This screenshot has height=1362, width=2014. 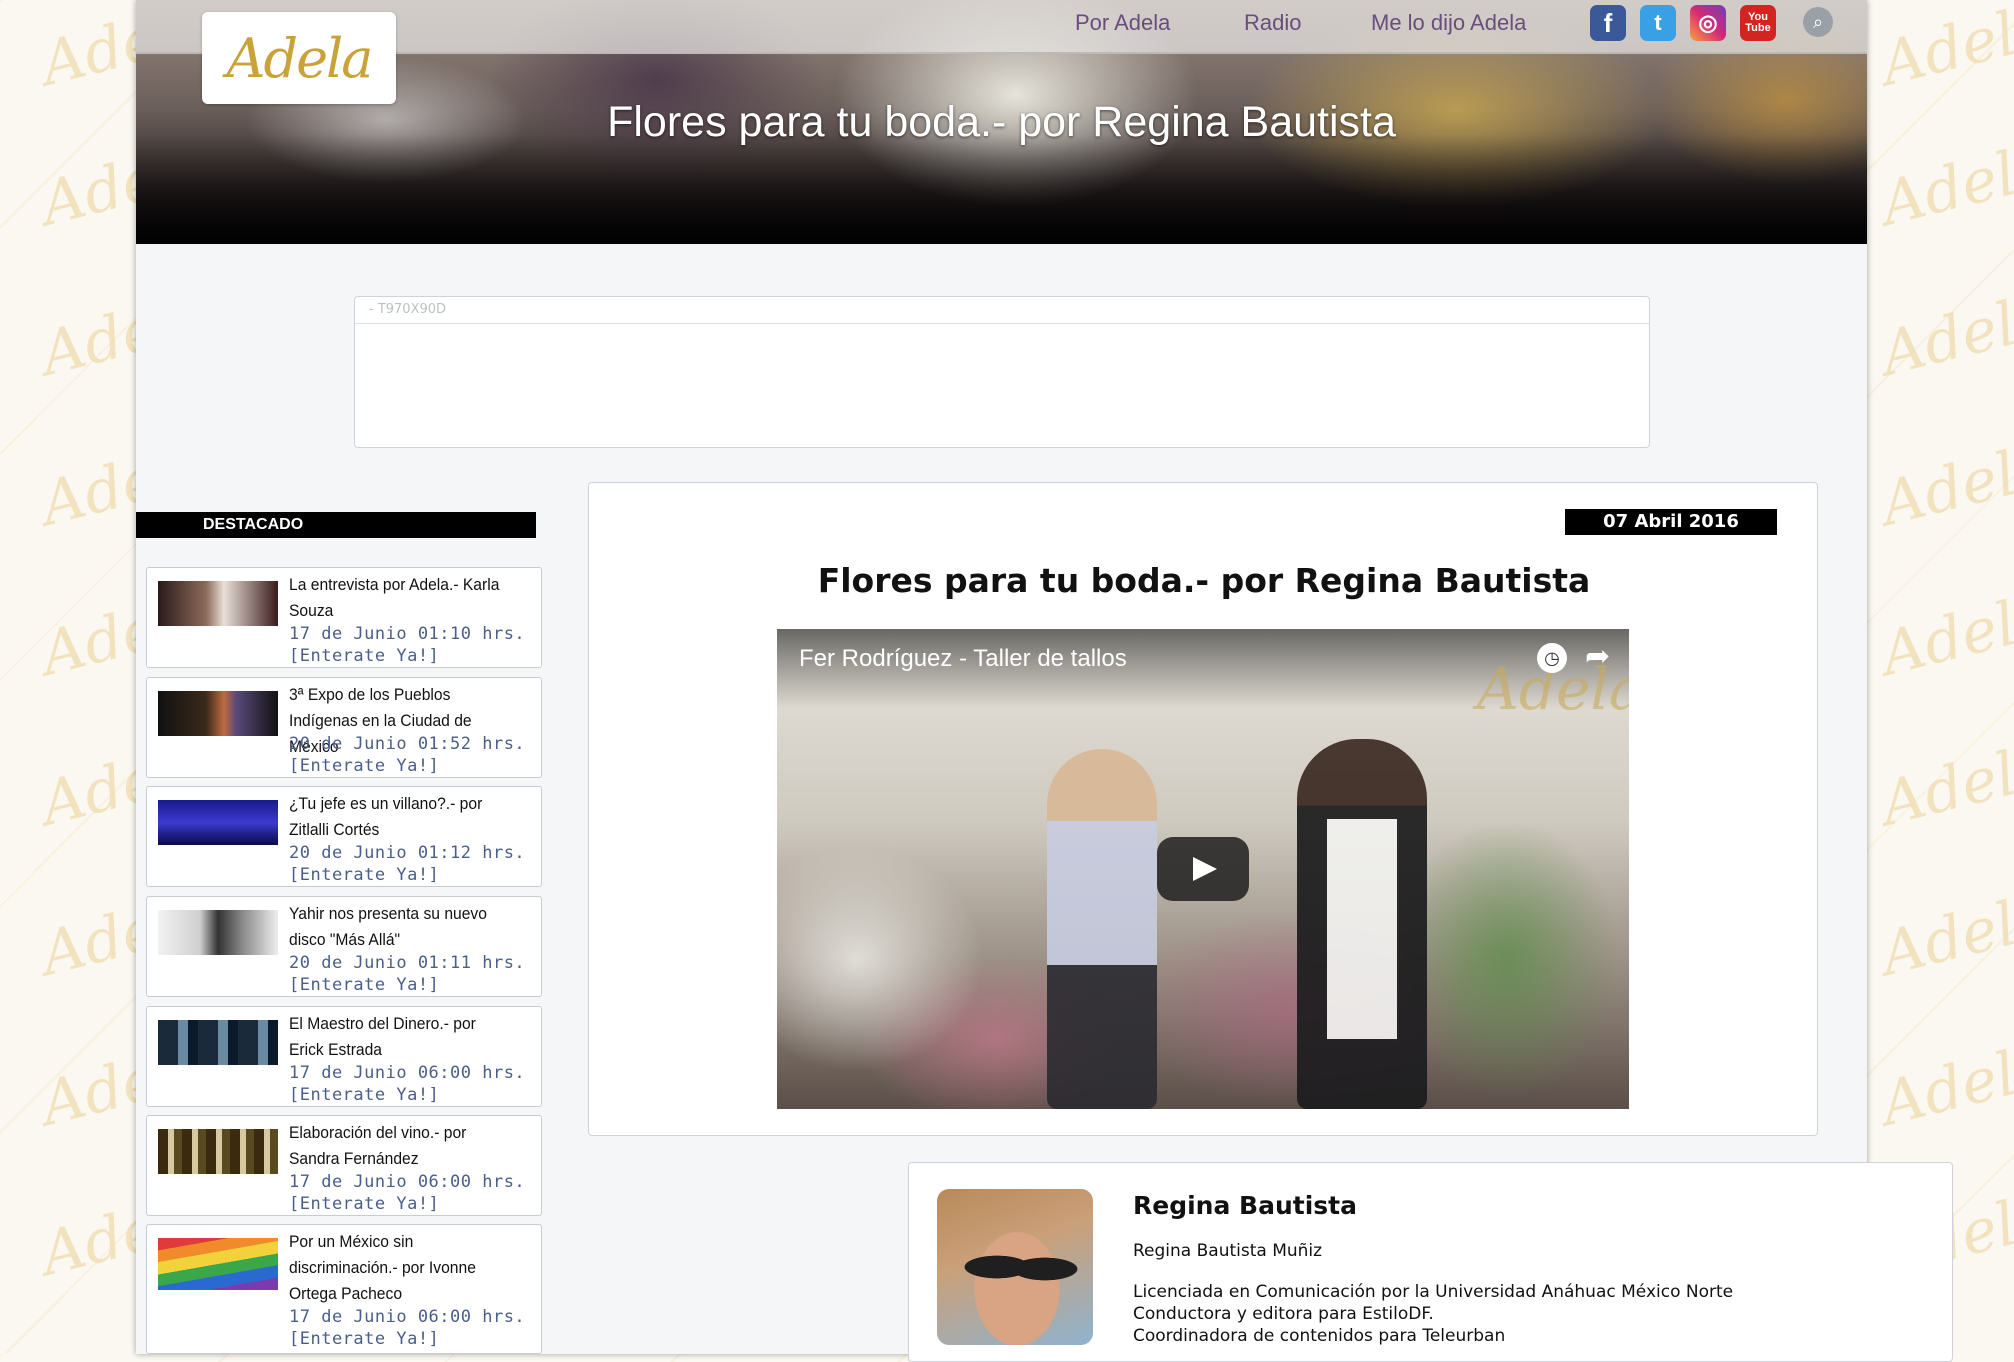 I want to click on video-title: Fer Rodríguez - Taller de tallos, so click(x=963, y=659).